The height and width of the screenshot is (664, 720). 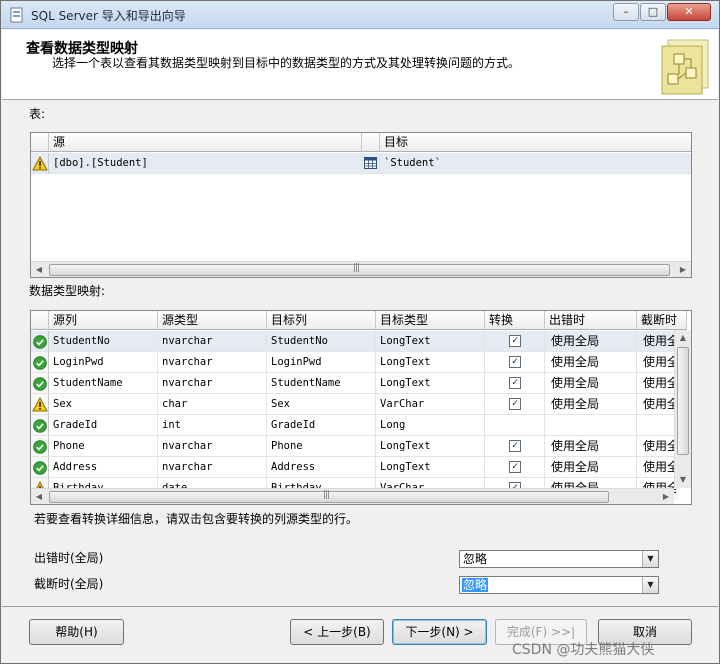 What do you see at coordinates (103, 341) in the screenshot?
I see `cell-source-column: StudentNo` at bounding box center [103, 341].